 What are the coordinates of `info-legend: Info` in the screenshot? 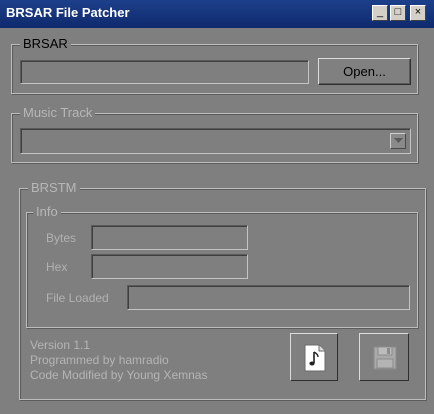 It's located at (47, 212).